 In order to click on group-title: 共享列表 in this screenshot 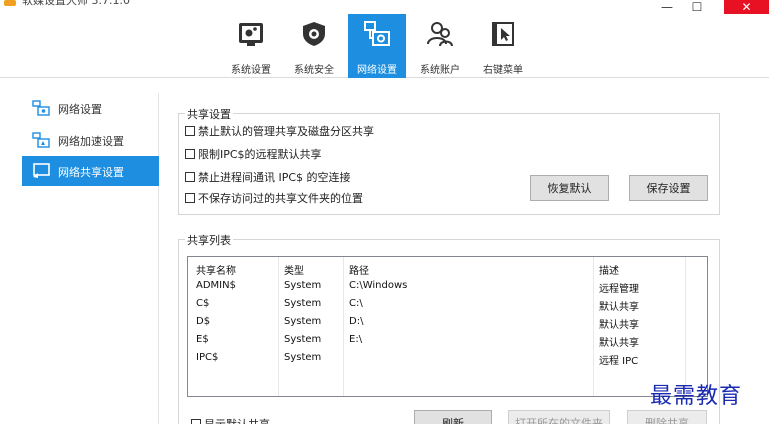, I will do `click(209, 240)`.